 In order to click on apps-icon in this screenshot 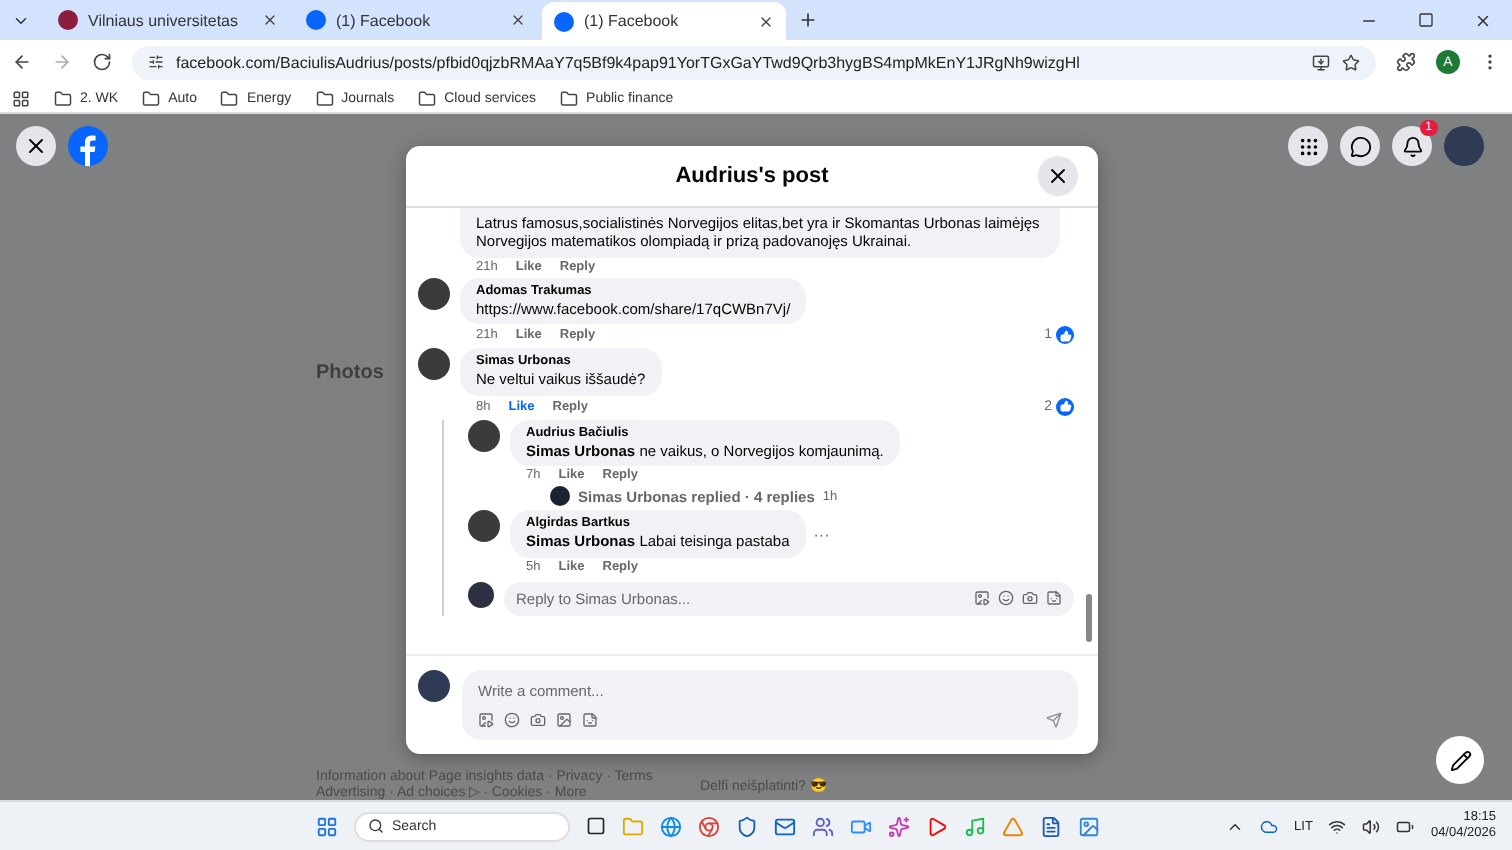, I will do `click(21, 98)`.